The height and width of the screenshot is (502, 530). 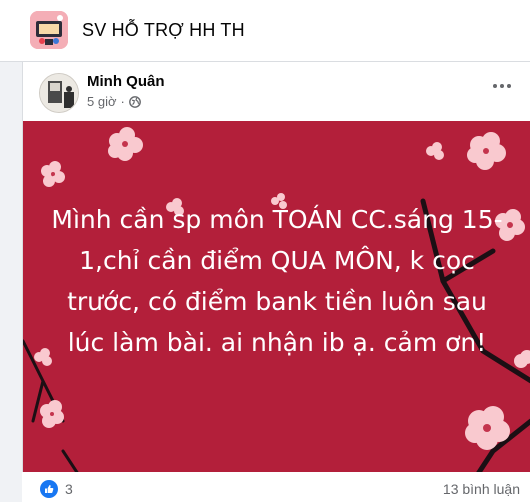 I want to click on post-time: 5 giờ, so click(x=102, y=101).